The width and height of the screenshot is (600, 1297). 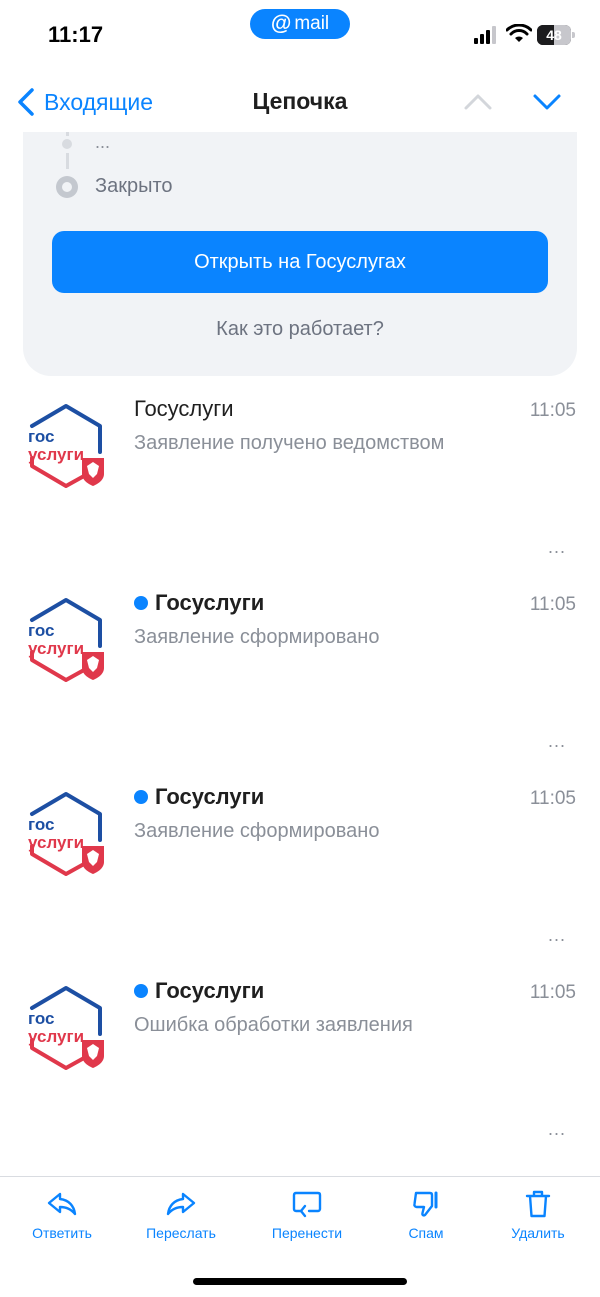 What do you see at coordinates (67, 187) in the screenshot?
I see `closed-status-icon` at bounding box center [67, 187].